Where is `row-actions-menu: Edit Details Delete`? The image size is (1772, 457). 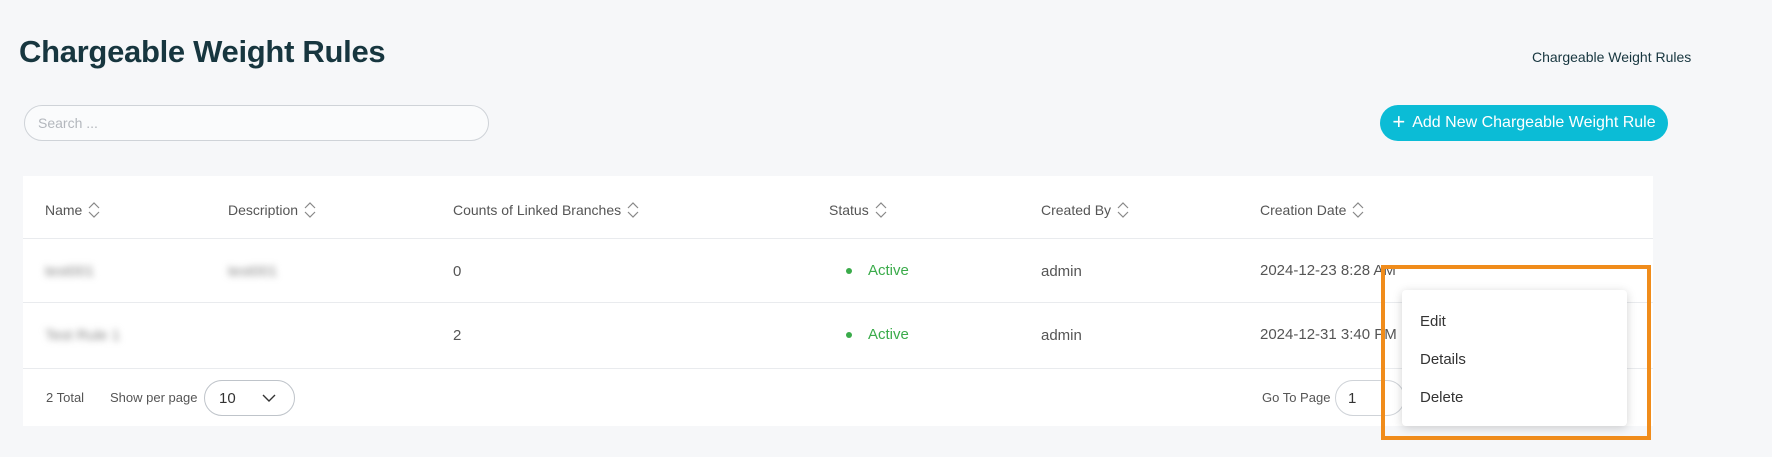
row-actions-menu: Edit Details Delete is located at coordinates (1514, 358).